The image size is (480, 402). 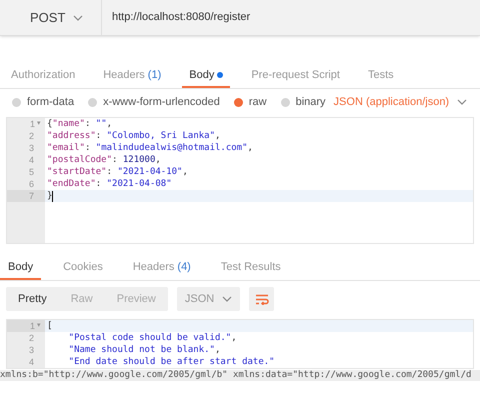 I want to click on code-line: "Name should not be blank.",, so click(x=144, y=350).